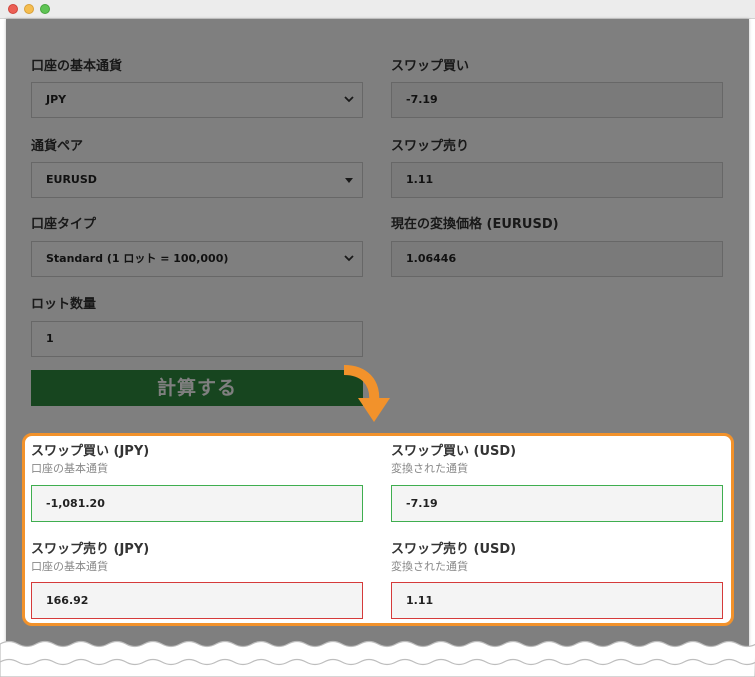  I want to click on result-buy-jpy-value: -1,081.20, so click(75, 503).